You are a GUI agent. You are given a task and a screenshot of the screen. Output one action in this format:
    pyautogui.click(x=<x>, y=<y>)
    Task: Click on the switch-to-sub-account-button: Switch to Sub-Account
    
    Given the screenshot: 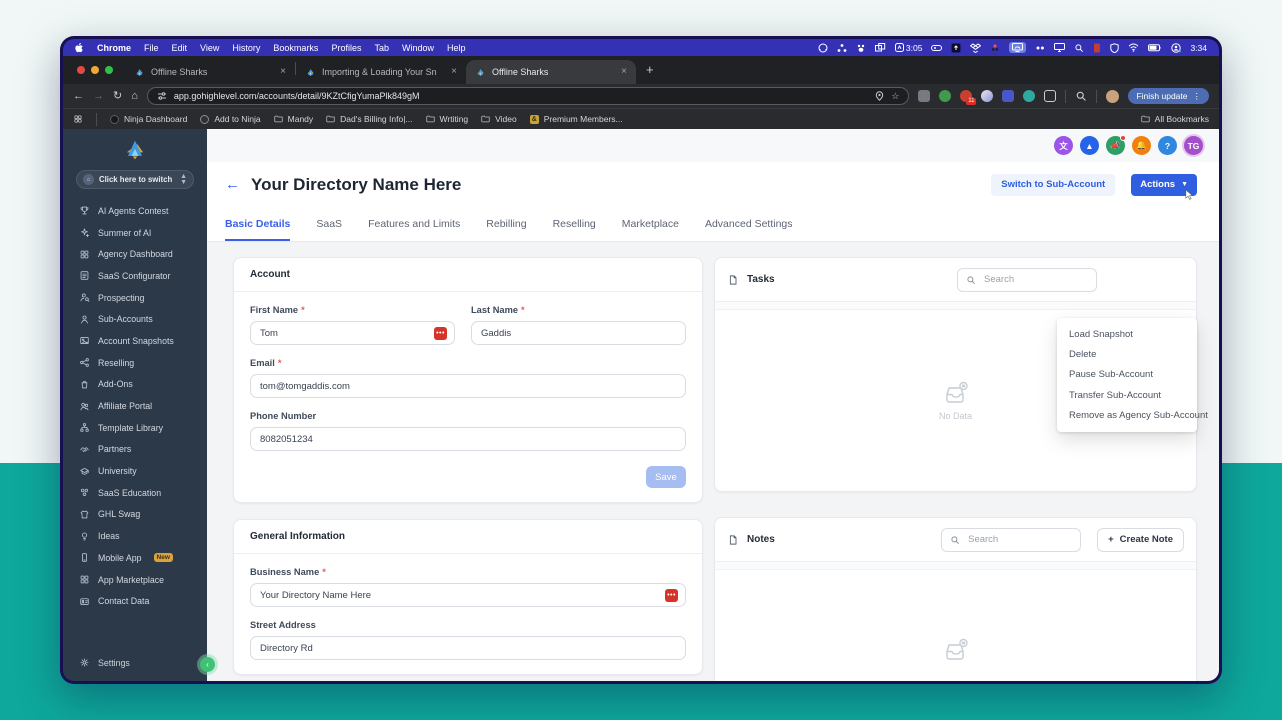 What is the action you would take?
    pyautogui.click(x=1053, y=184)
    